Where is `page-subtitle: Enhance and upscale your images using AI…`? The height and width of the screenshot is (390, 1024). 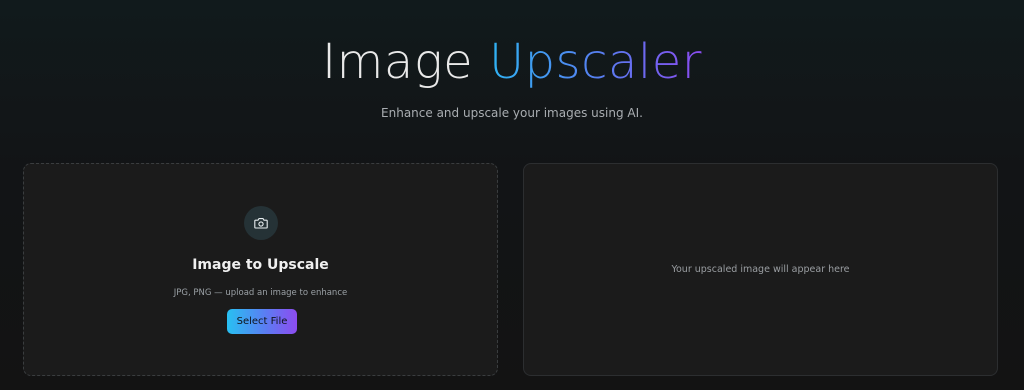 page-subtitle: Enhance and upscale your images using AI… is located at coordinates (512, 113).